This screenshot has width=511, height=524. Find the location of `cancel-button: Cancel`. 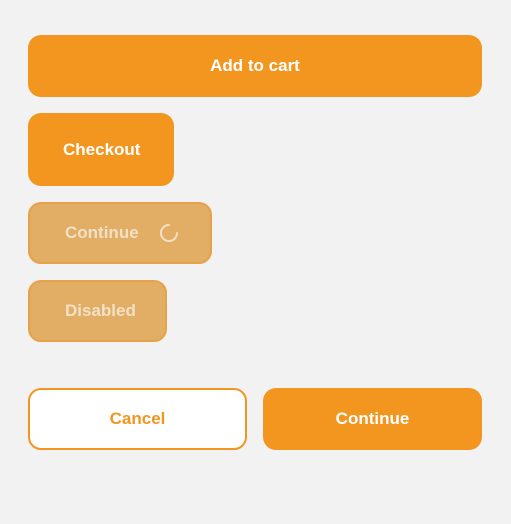

cancel-button: Cancel is located at coordinates (137, 419).